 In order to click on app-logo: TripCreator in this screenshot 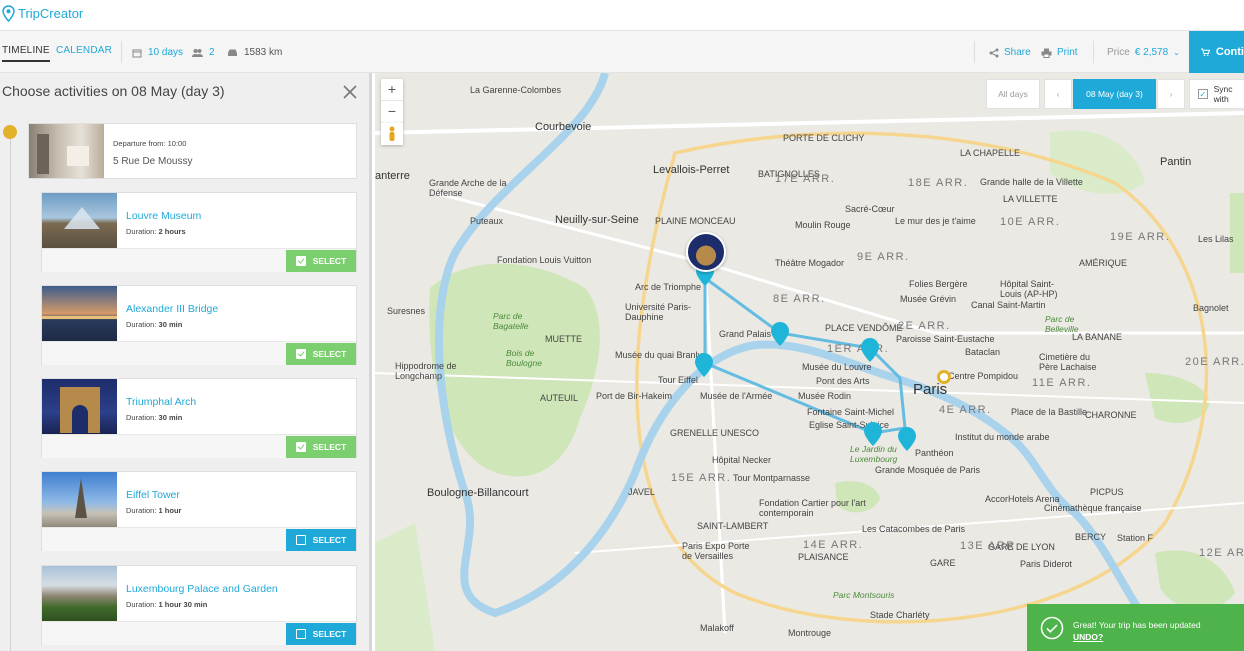, I will do `click(42, 13)`.